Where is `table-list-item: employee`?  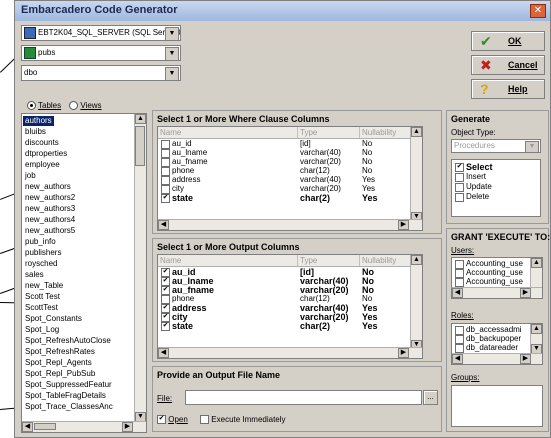 table-list-item: employee is located at coordinates (42, 165).